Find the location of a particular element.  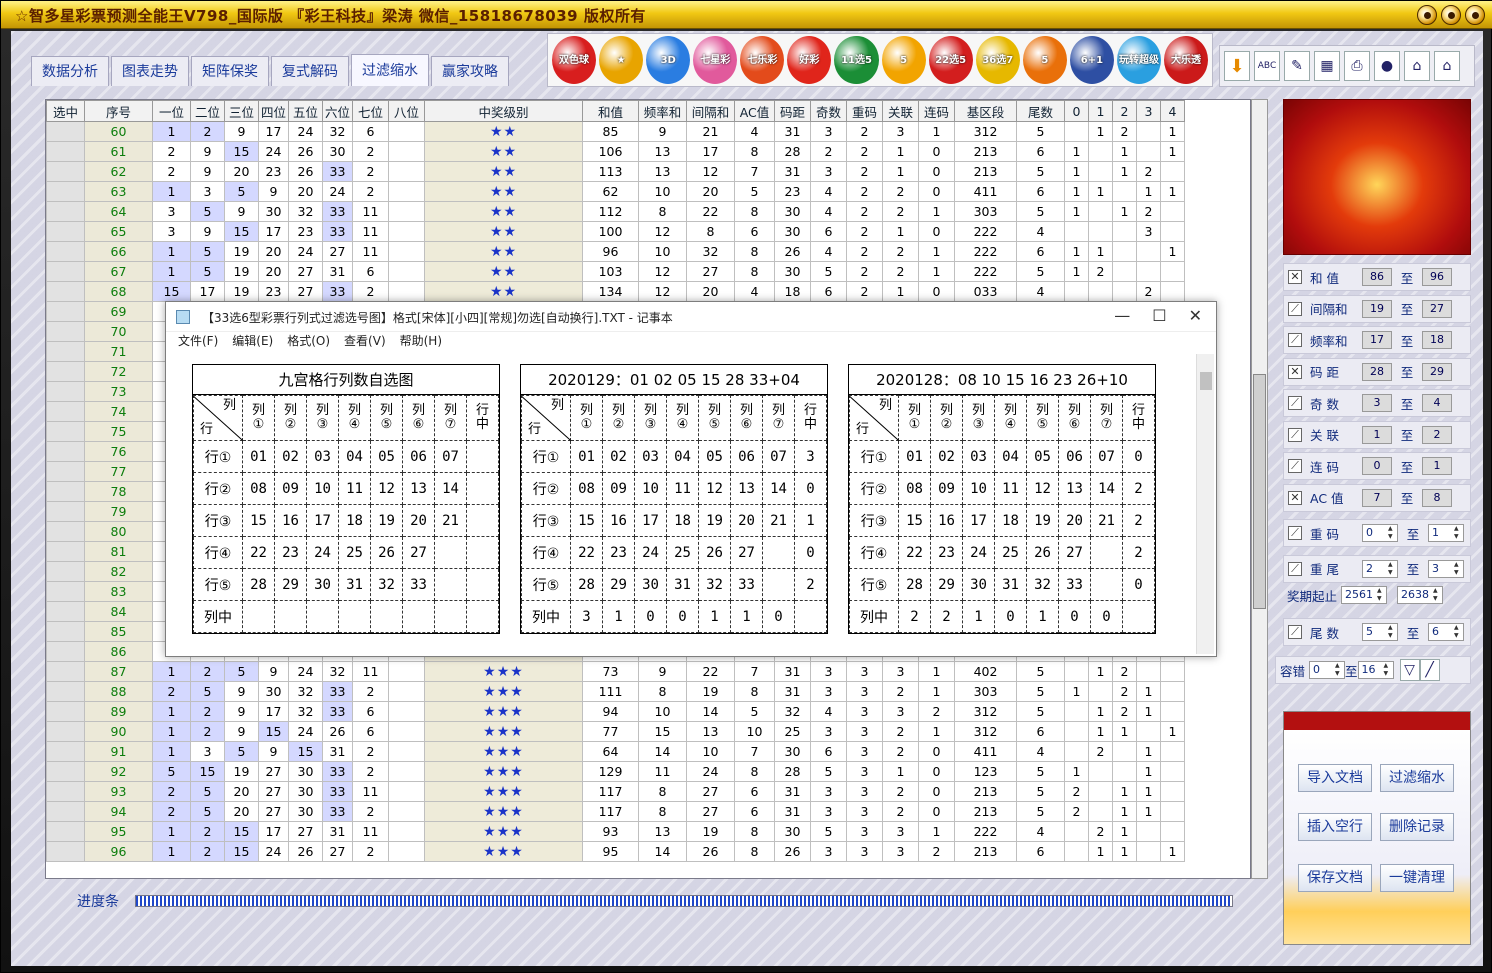

filter-to: 18 is located at coordinates (1437, 340).